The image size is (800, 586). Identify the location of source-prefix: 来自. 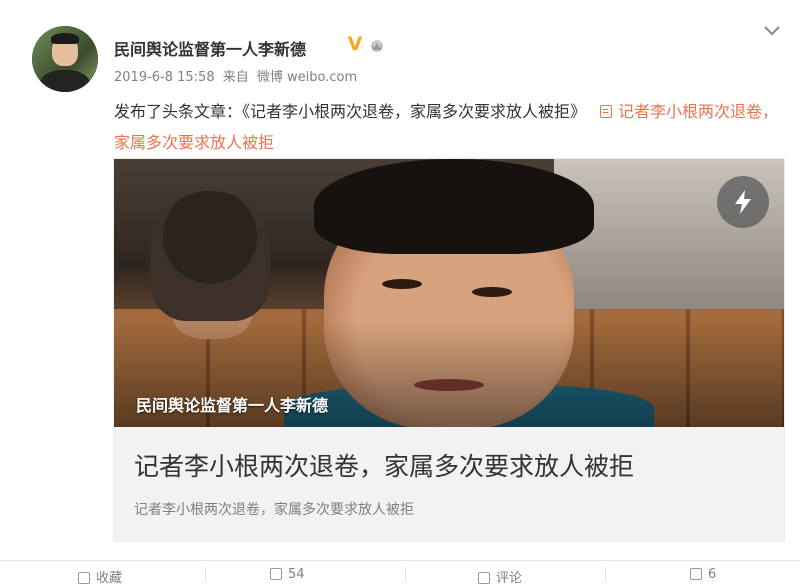
(235, 77).